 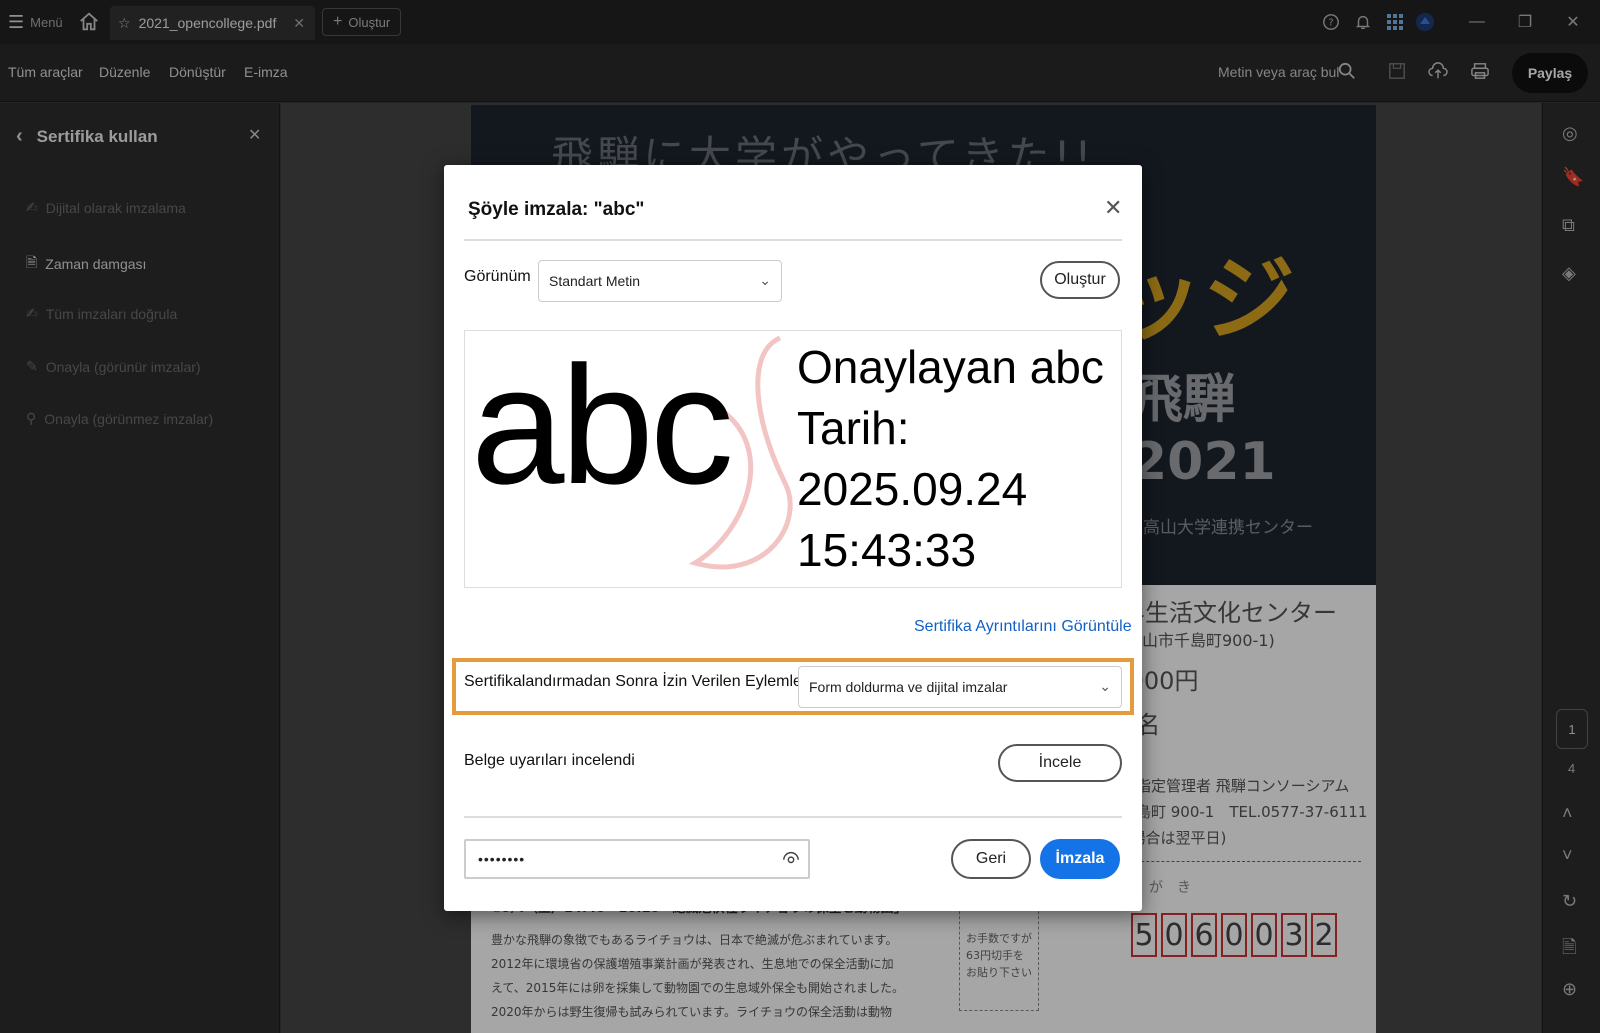 I want to click on password-field: ••••••••, so click(x=637, y=859).